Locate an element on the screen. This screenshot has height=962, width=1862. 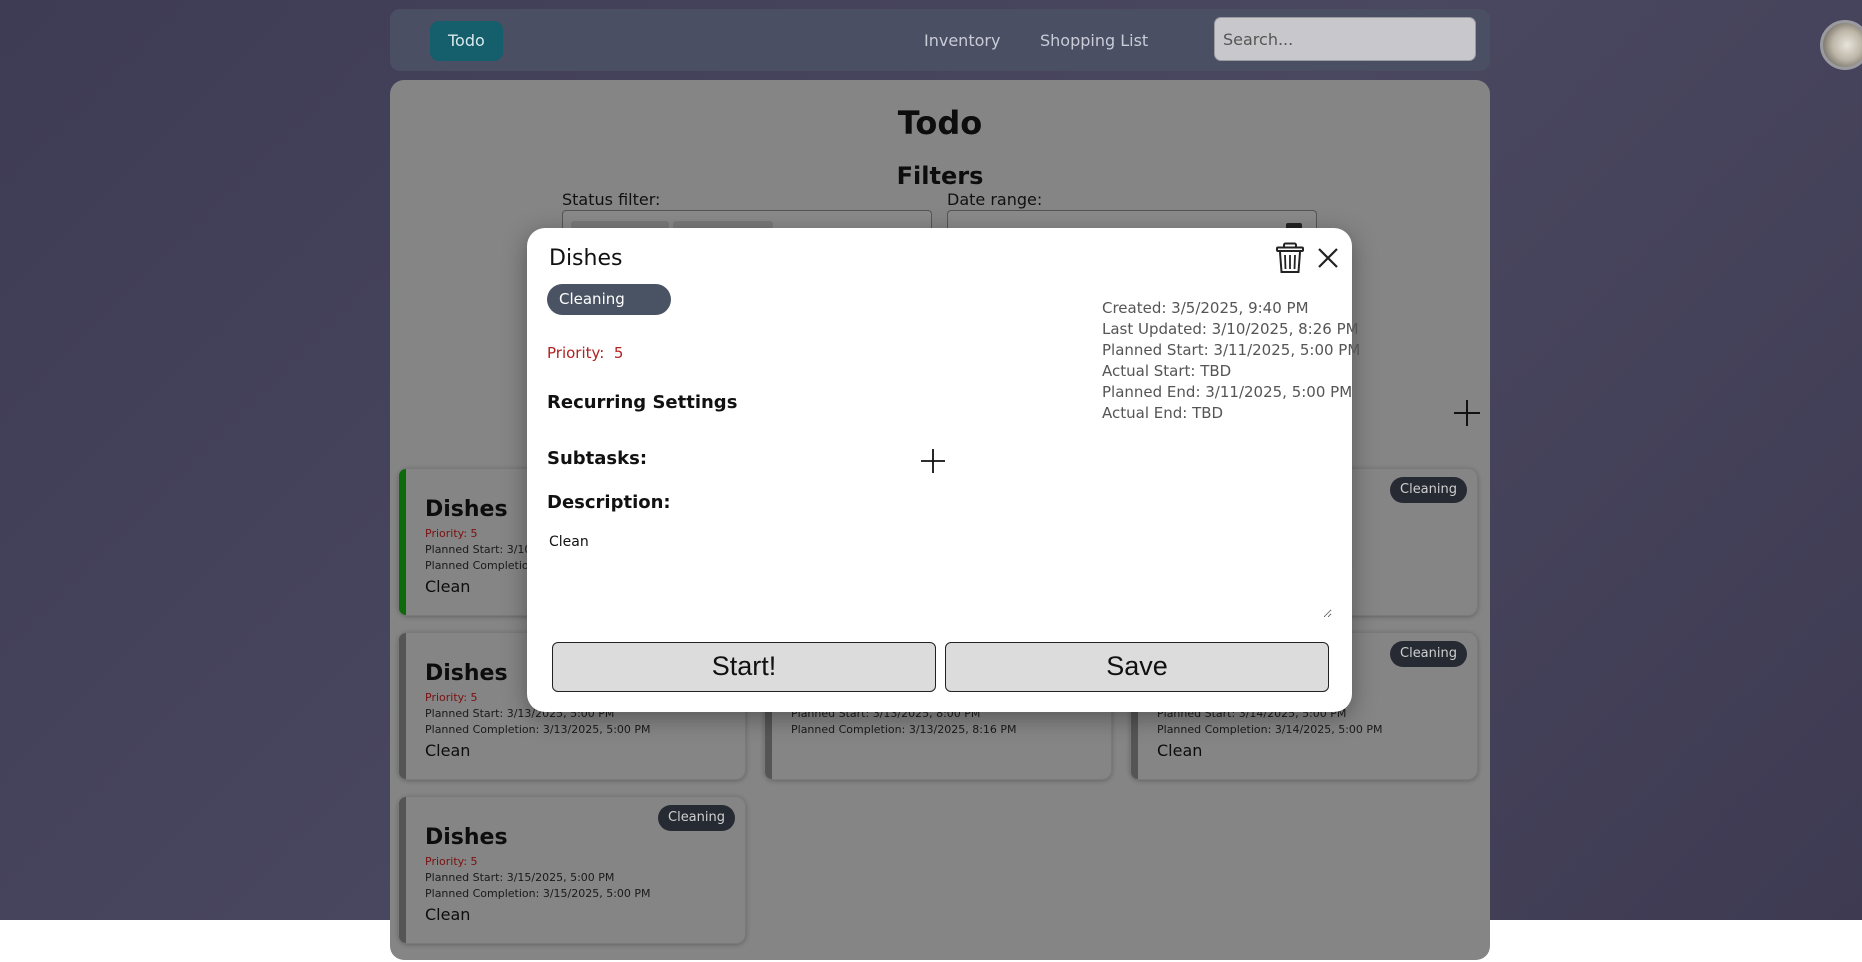
user-avatar is located at coordinates (1841, 45).